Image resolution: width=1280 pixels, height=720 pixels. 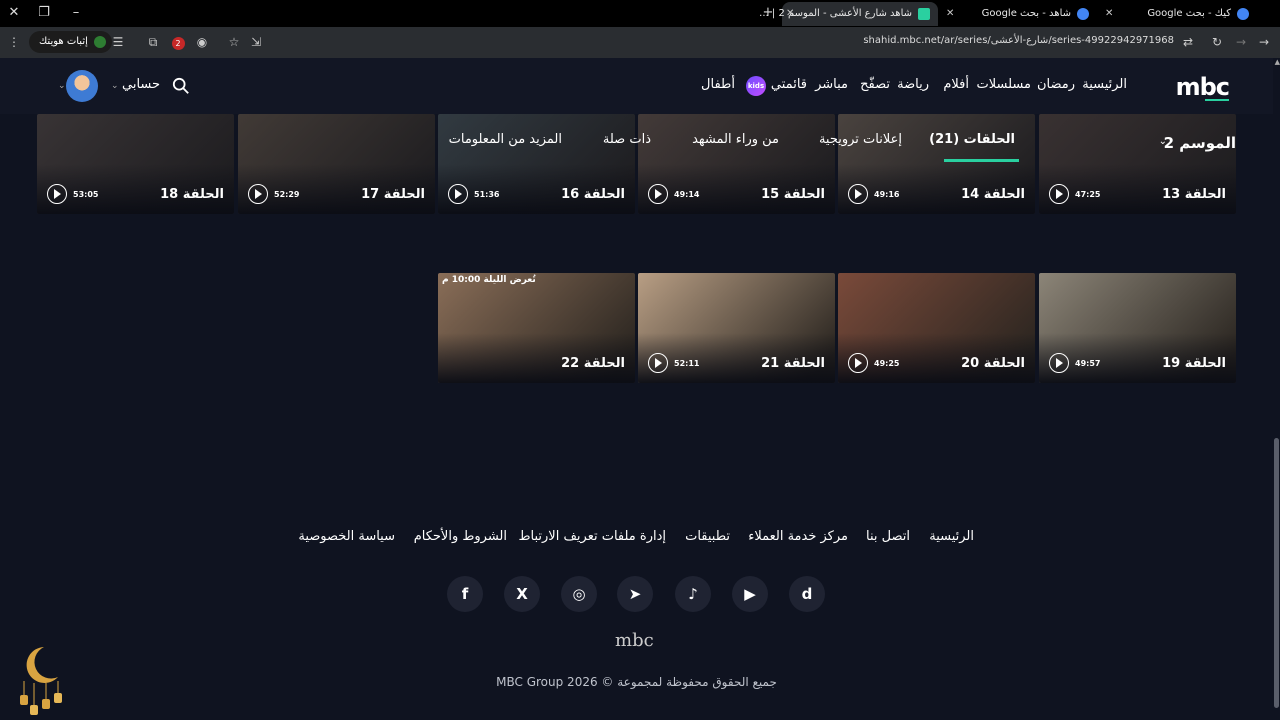 What do you see at coordinates (118, 42) in the screenshot?
I see `reading-list-icon: ☰` at bounding box center [118, 42].